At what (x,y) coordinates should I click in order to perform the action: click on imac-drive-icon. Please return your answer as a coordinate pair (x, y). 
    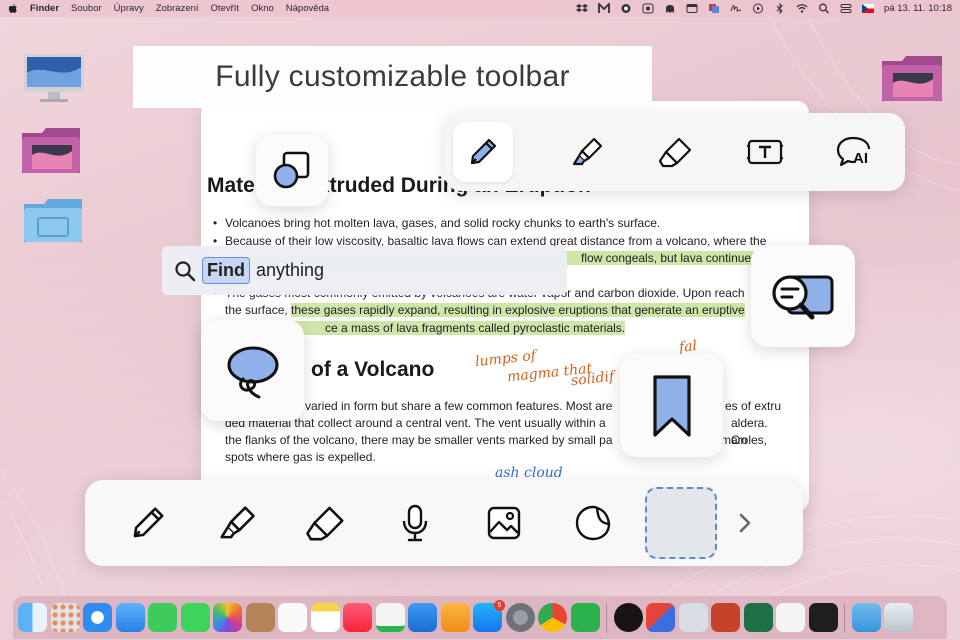
    Looking at the image, I should click on (54, 78).